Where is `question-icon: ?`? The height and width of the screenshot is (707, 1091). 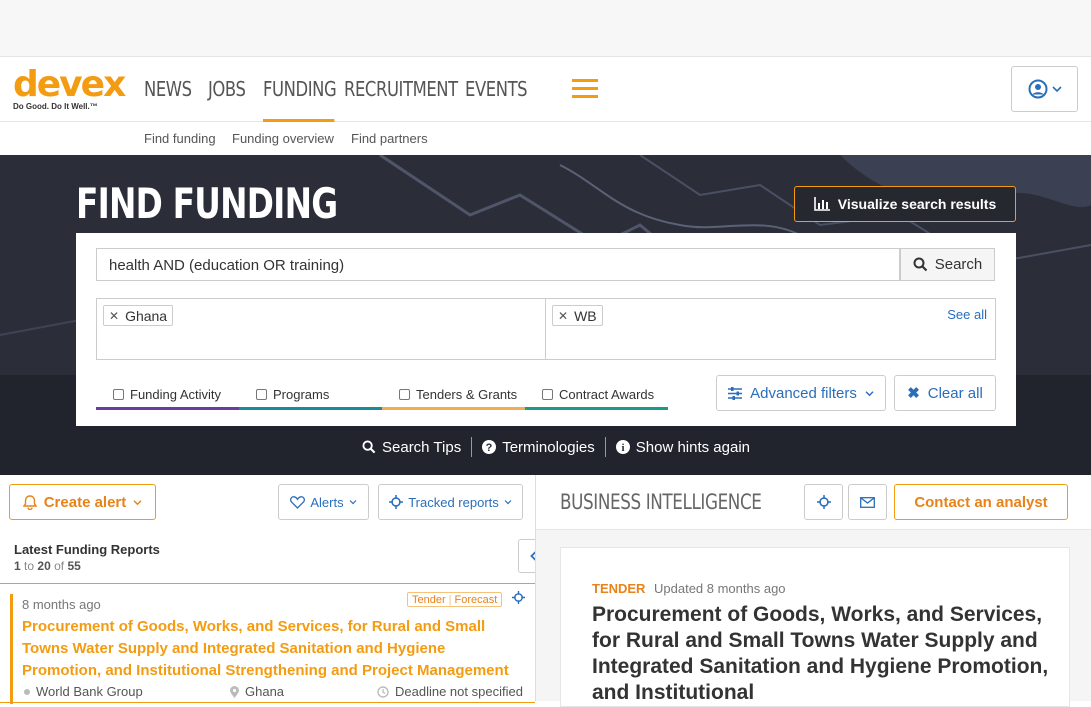
question-icon: ? is located at coordinates (489, 447).